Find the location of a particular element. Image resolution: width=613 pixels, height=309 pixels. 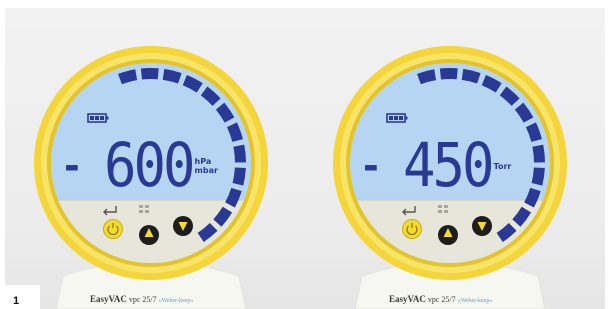

lcd-reading: - 450 Torr is located at coordinates (450, 165).